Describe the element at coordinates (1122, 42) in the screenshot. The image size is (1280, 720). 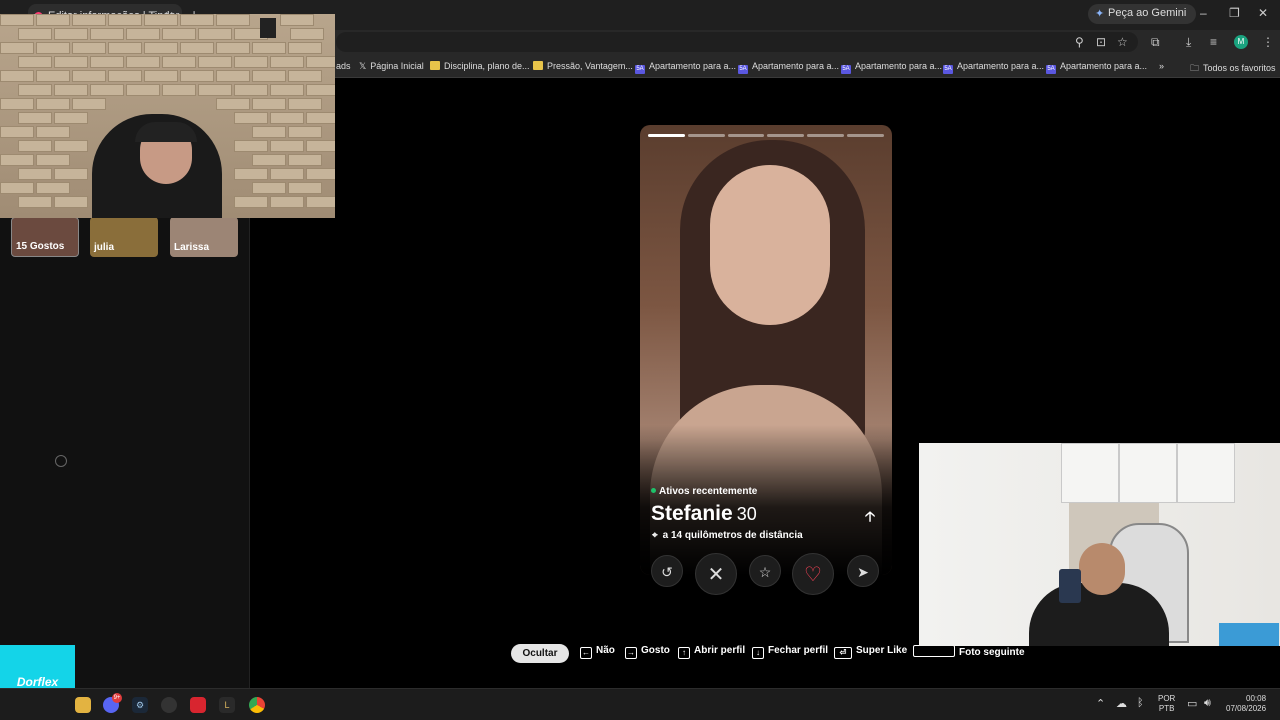
I see `bookmark-star-icon: ☆` at that location.